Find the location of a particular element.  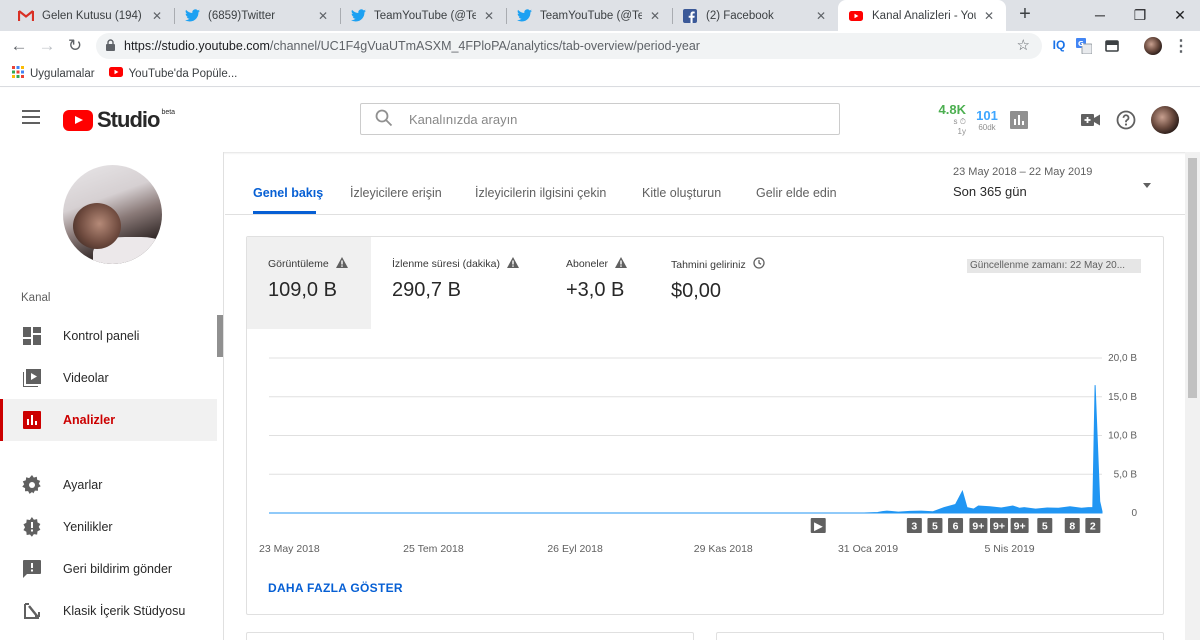

sidebar-item-analytics: Analizler is located at coordinates (108, 420).